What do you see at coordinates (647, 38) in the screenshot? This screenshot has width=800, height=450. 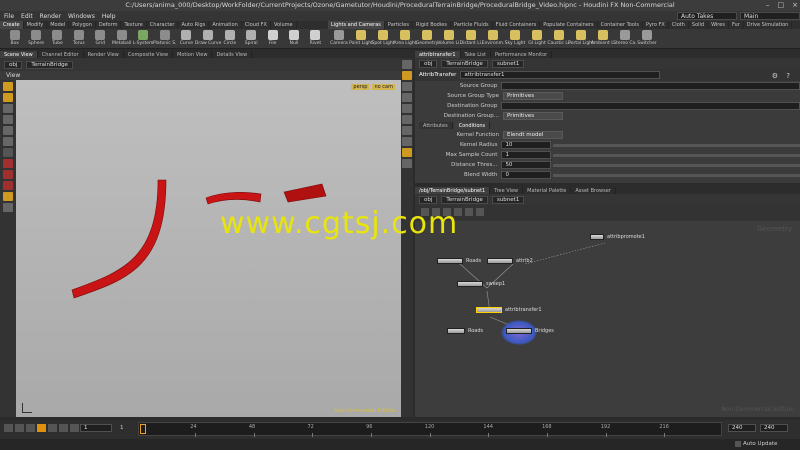 I see `tool-switcher: Switcher` at bounding box center [647, 38].